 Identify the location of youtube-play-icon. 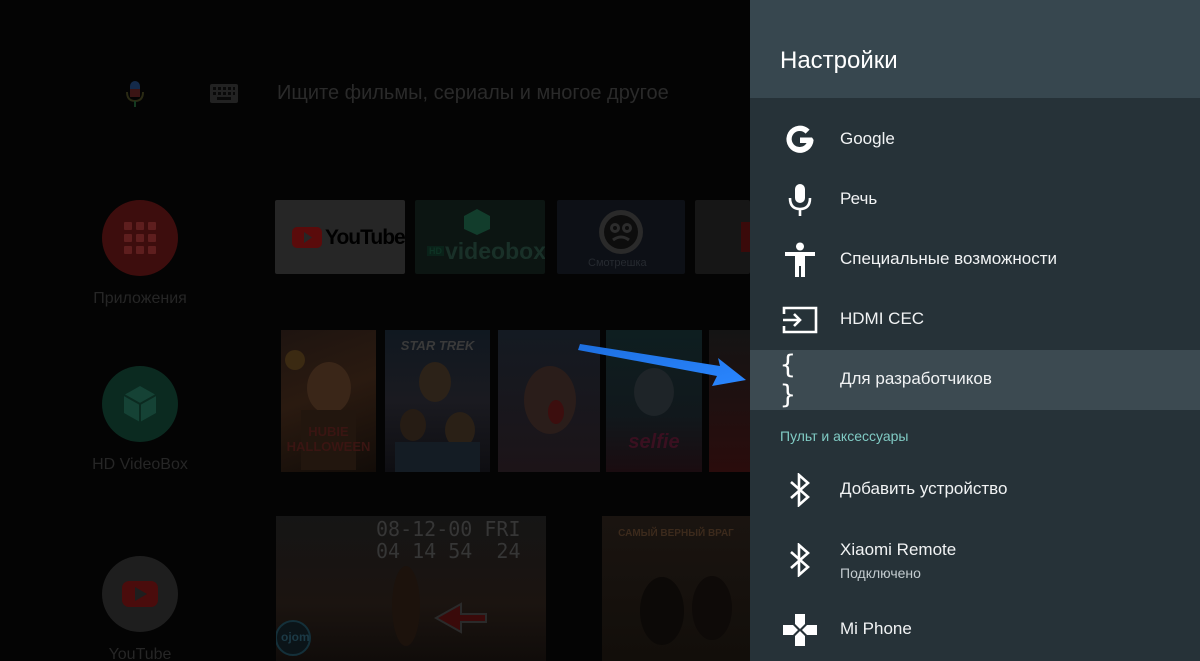
(307, 237).